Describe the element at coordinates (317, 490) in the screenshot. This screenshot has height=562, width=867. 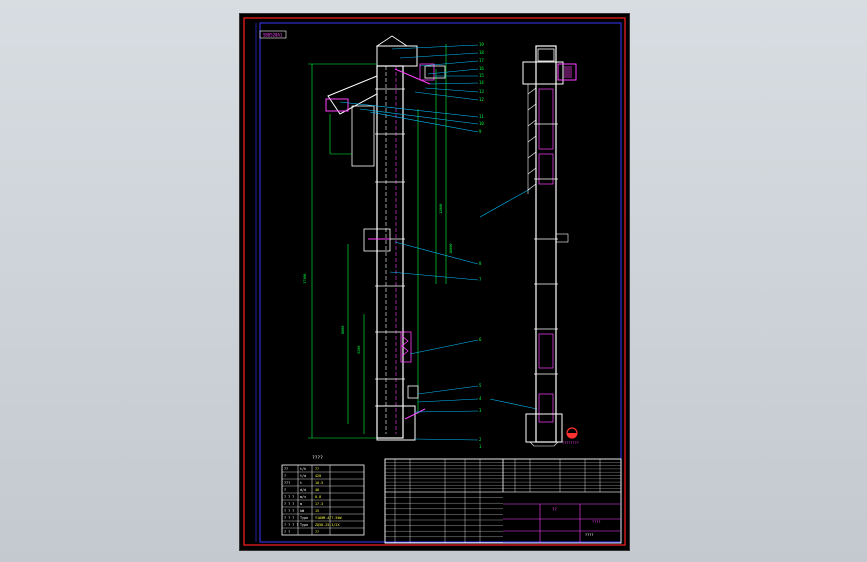
I see `params-cell: 40` at that location.